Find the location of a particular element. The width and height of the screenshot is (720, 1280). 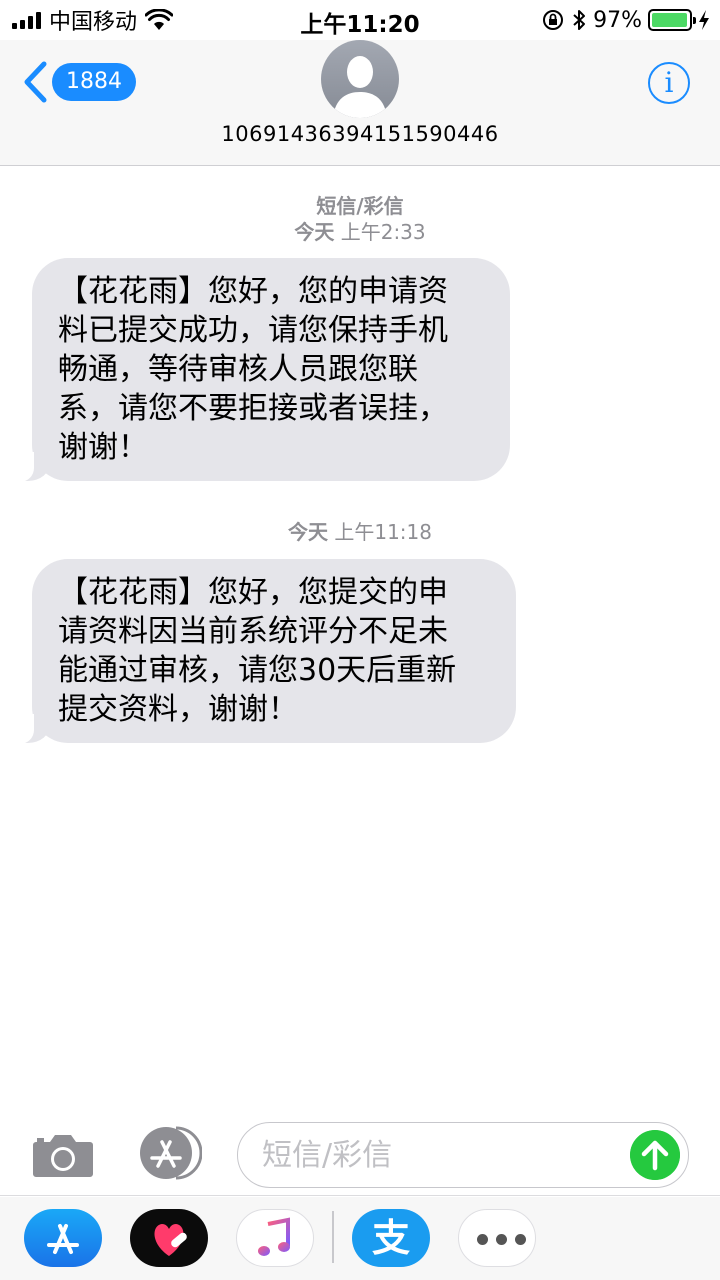

orientation-lock-icon is located at coordinates (553, 20).